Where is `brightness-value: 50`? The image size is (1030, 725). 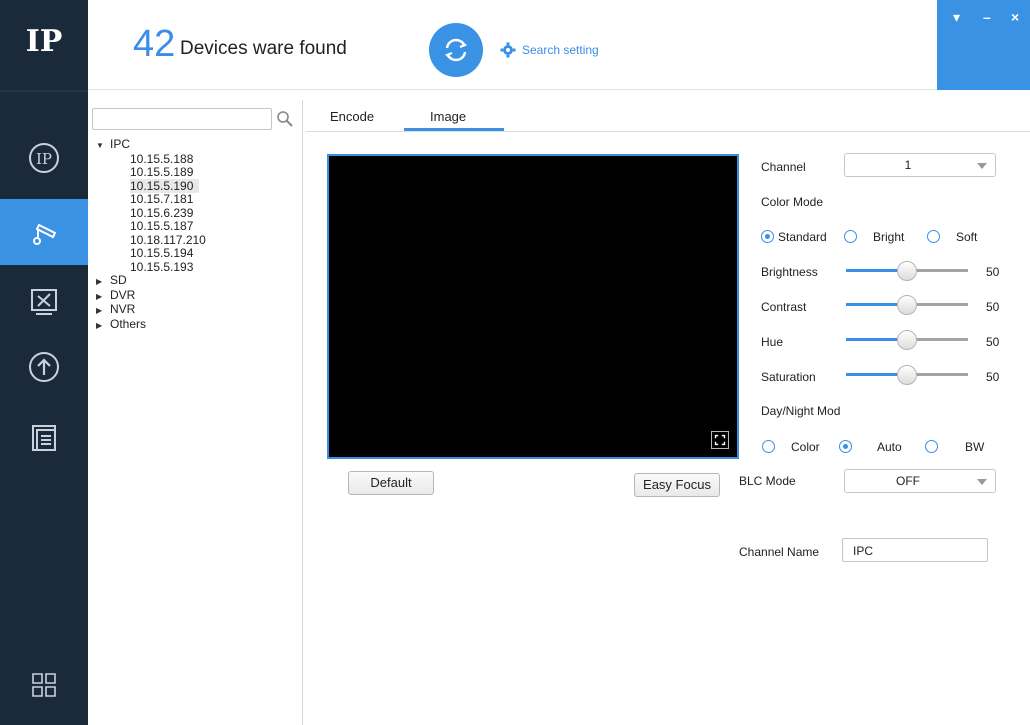
brightness-value: 50 is located at coordinates (993, 272).